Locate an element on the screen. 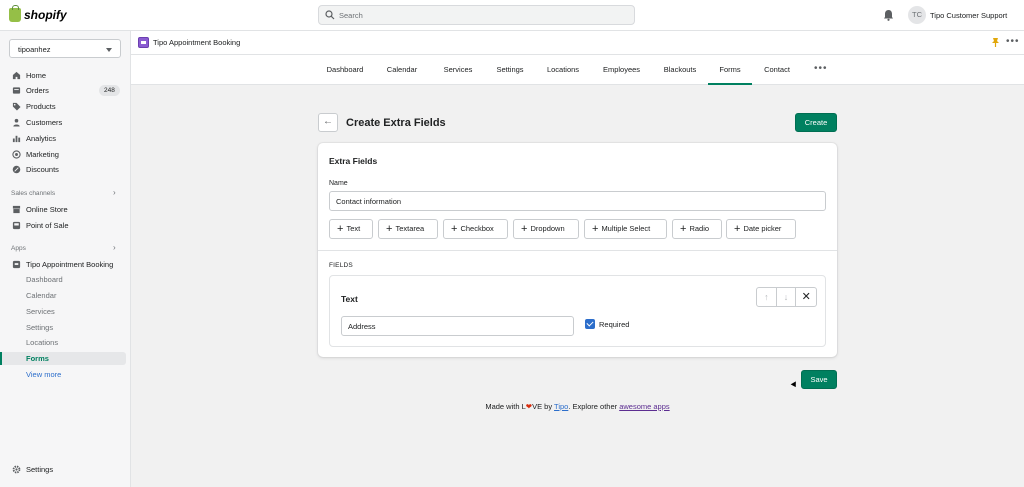 The image size is (1024, 487). sidebar-item-label: Orders is located at coordinates (37, 90).